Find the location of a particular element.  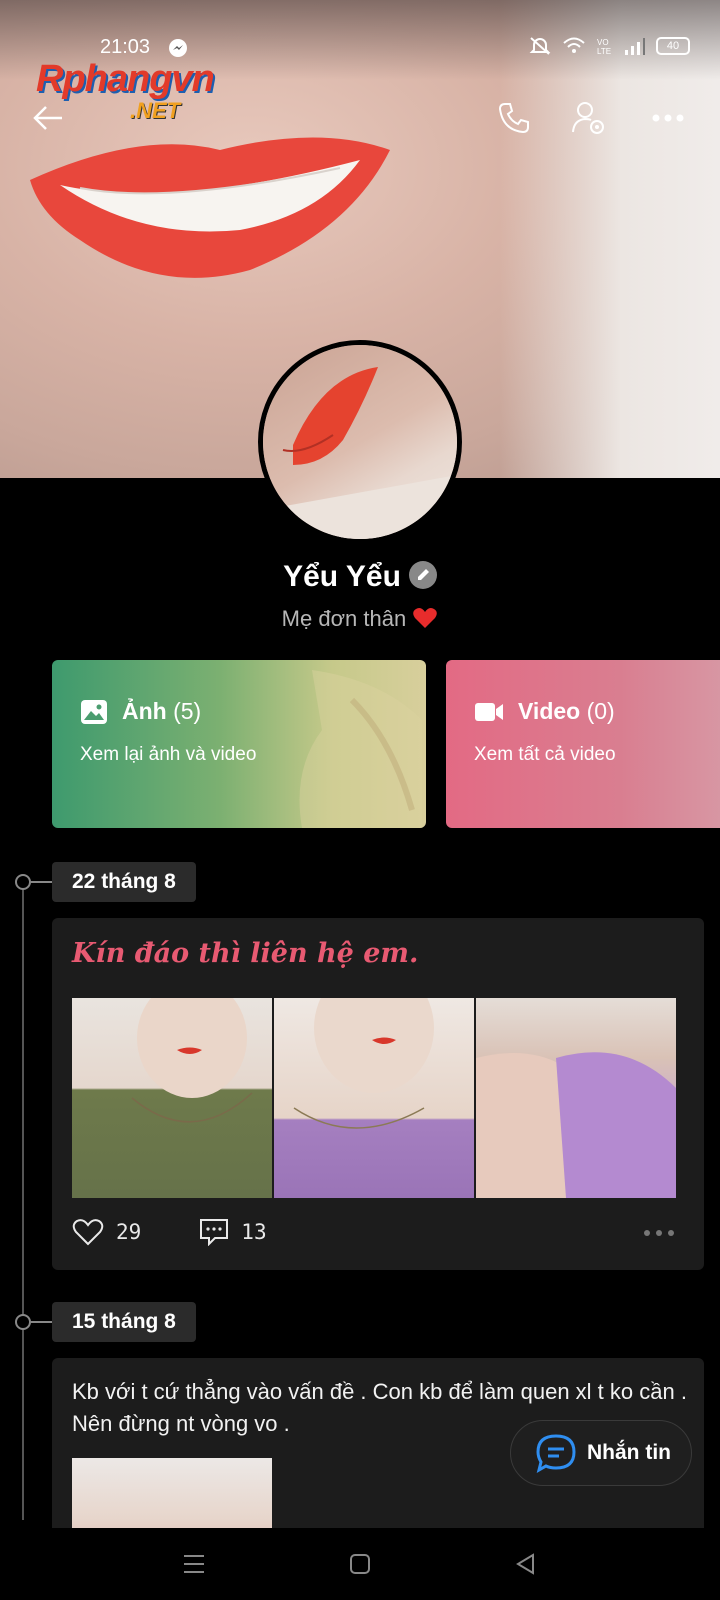

photos-card: Ảnh (5) Xem lại ảnh và video is located at coordinates (239, 744).